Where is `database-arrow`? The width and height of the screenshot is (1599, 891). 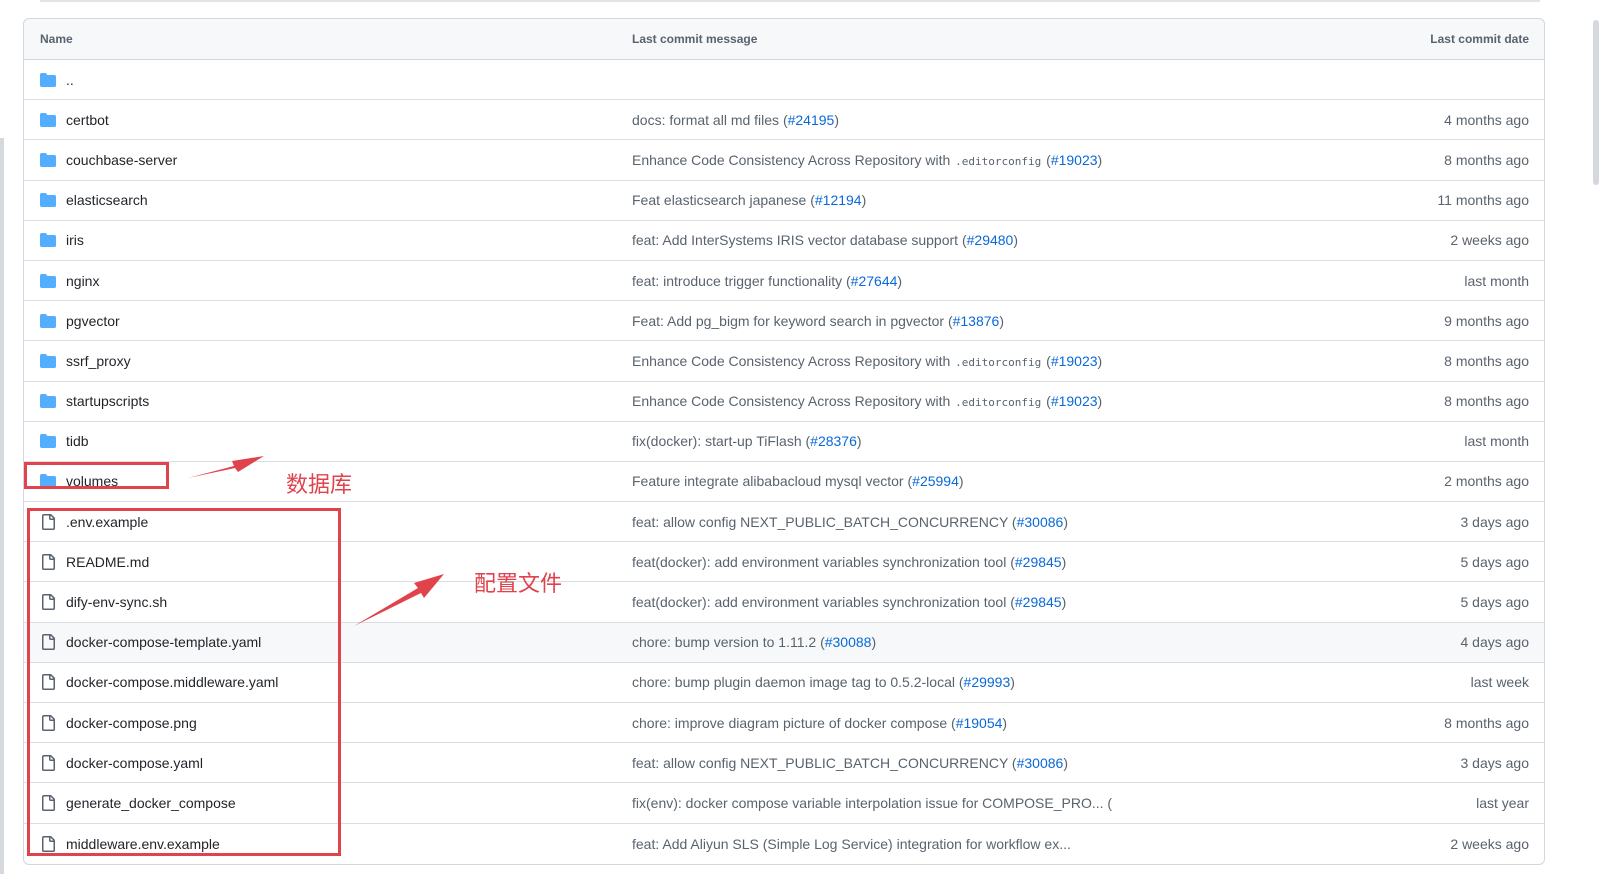
database-arrow is located at coordinates (226, 467).